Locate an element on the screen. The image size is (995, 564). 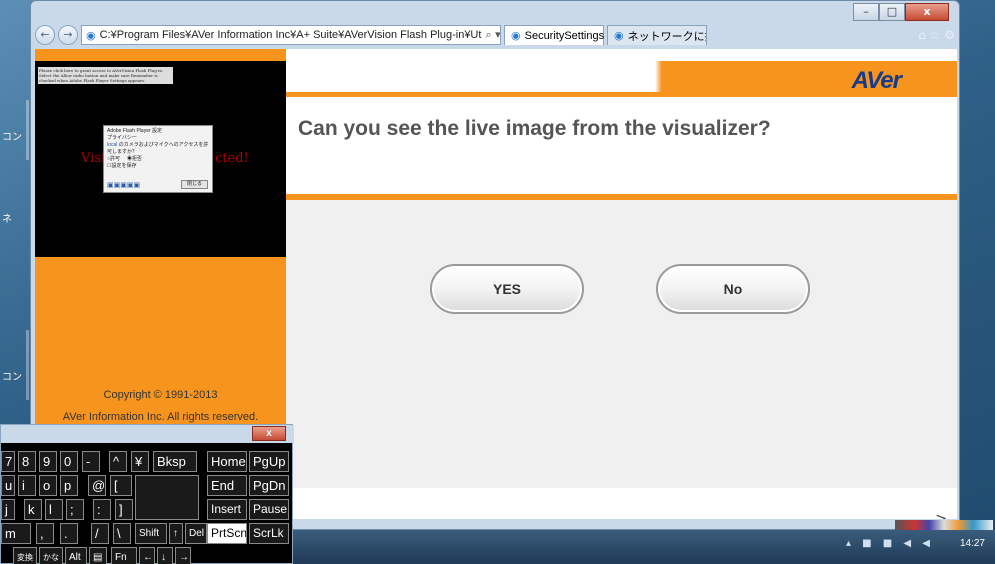
copyright-line1: Copyright © 1991-2013 is located at coordinates (160, 395).